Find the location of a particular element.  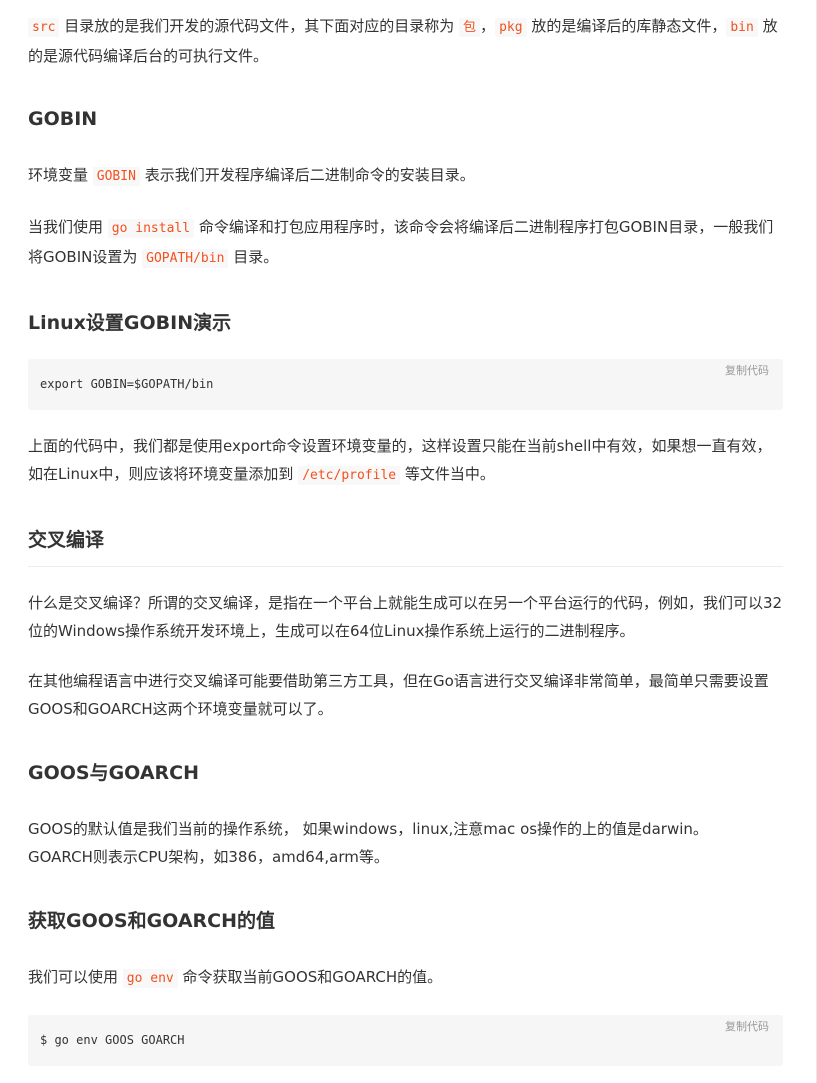

gobin-paragraph-1: 环境变量 GOBIN 表示我们开发程序编译后二进制命令的安装目录。 is located at coordinates (405, 176).